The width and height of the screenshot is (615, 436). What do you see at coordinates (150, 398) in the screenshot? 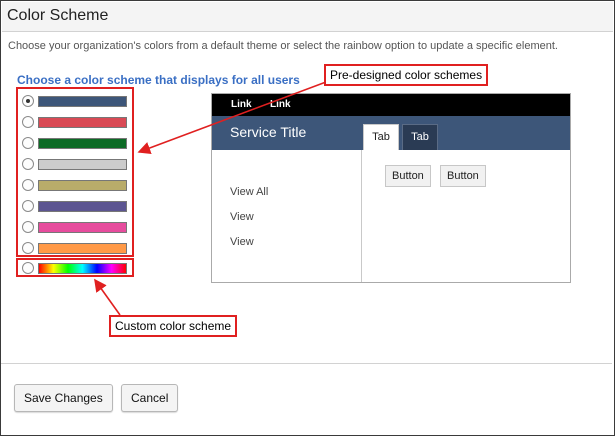
I see `cancel-button: Cancel` at bounding box center [150, 398].